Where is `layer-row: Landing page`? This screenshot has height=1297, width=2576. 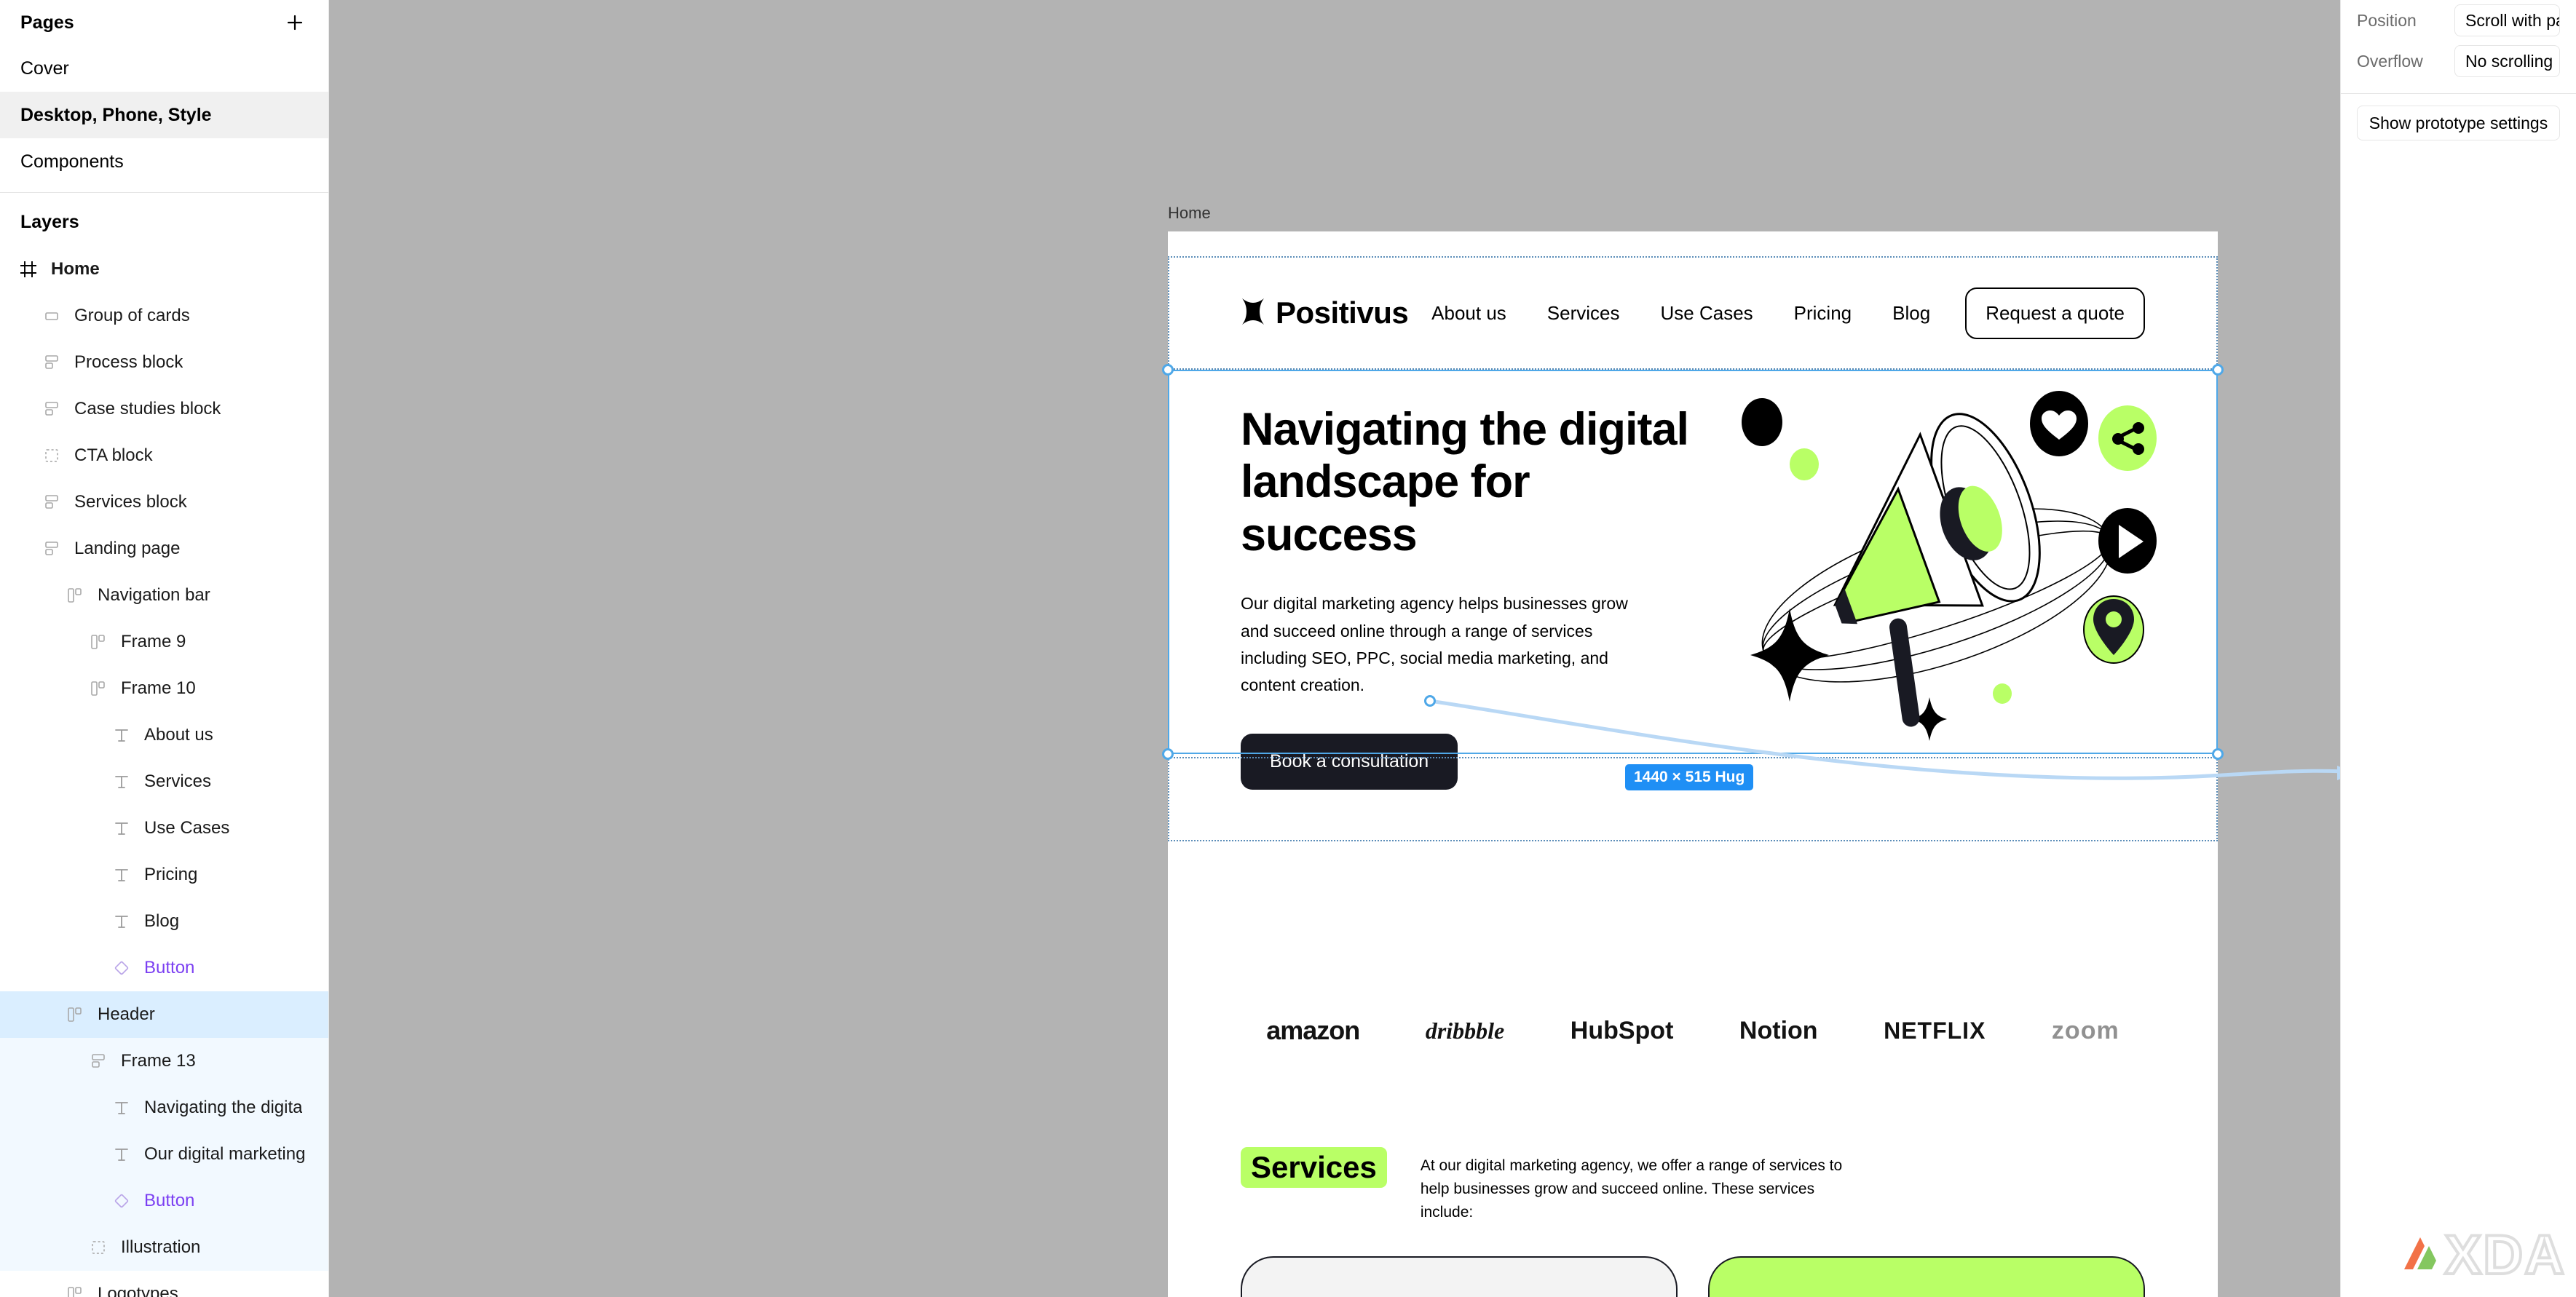 layer-row: Landing page is located at coordinates (164, 548).